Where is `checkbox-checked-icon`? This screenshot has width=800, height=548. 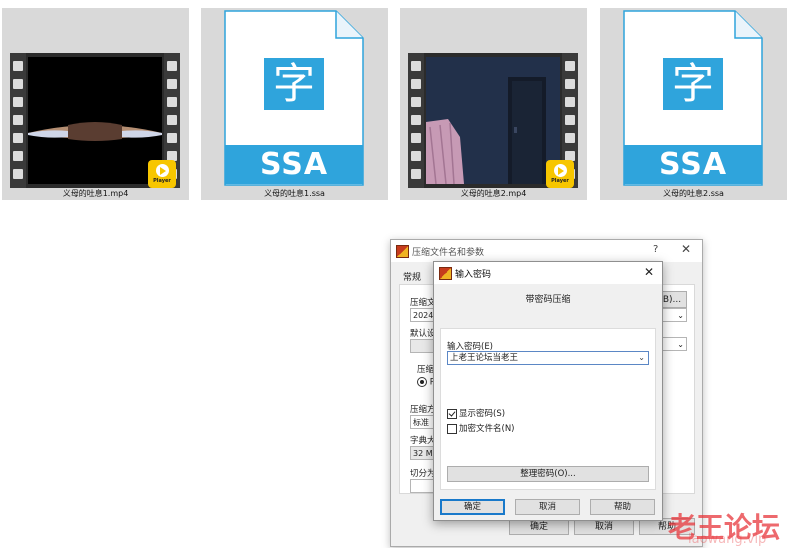 checkbox-checked-icon is located at coordinates (452, 413).